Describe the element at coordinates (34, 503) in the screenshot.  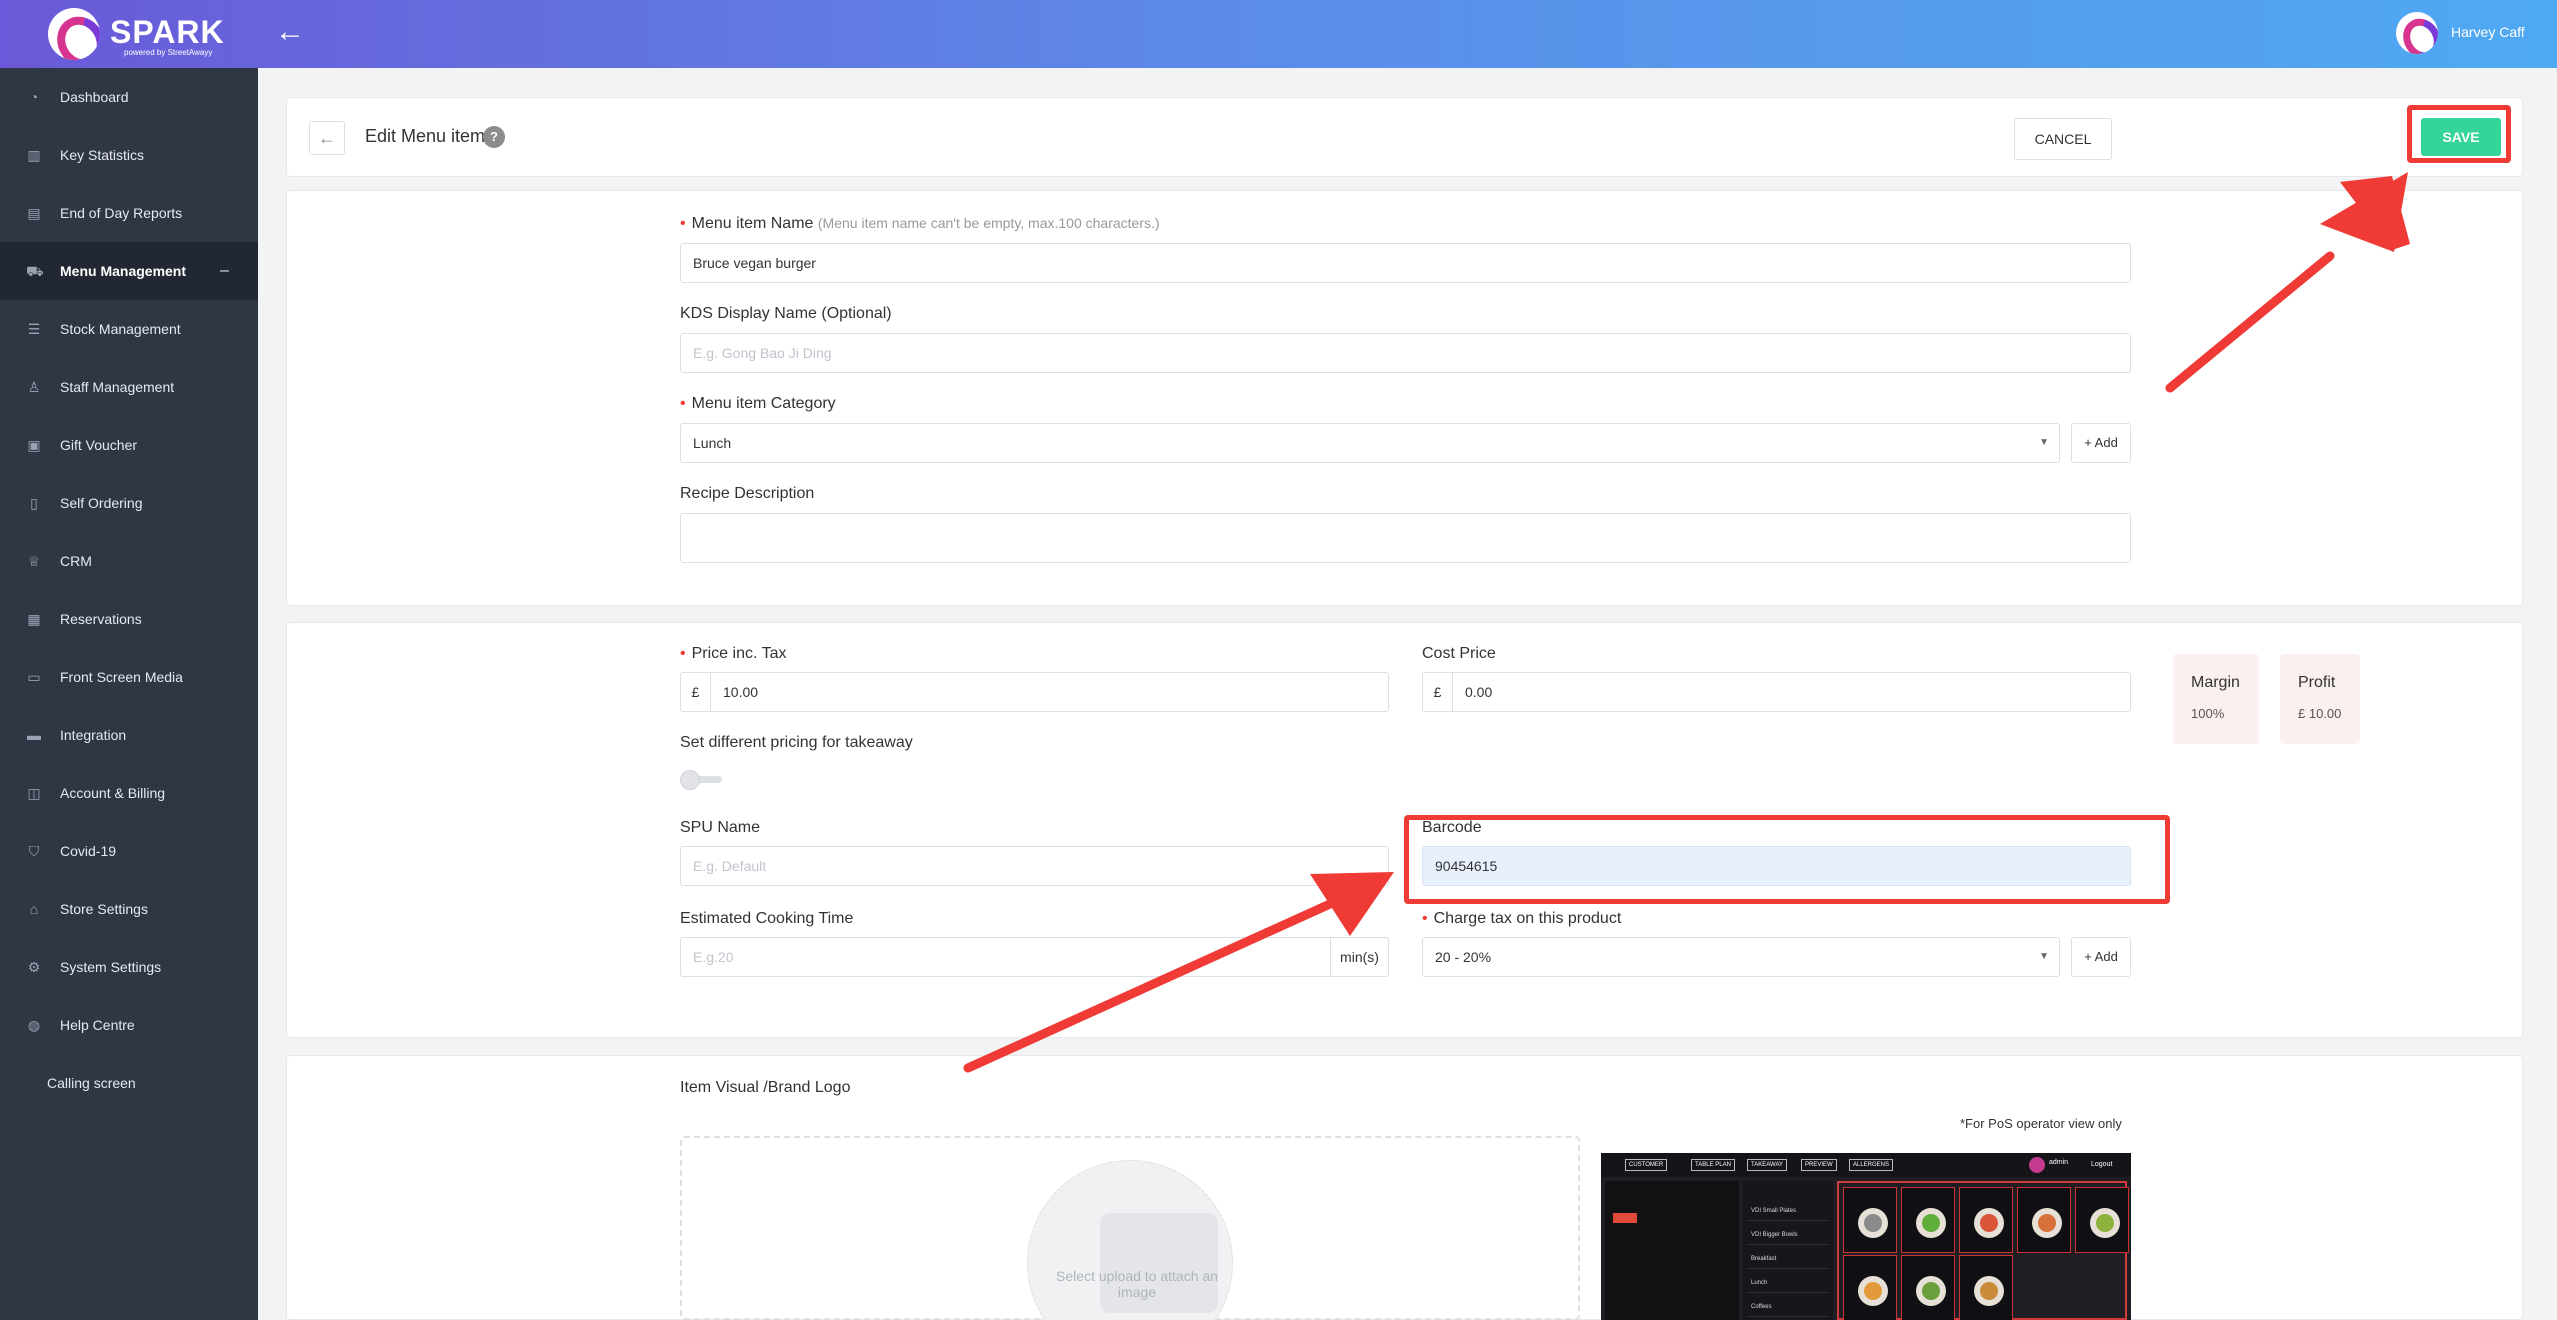
I see `tablet-icon: ▯` at that location.